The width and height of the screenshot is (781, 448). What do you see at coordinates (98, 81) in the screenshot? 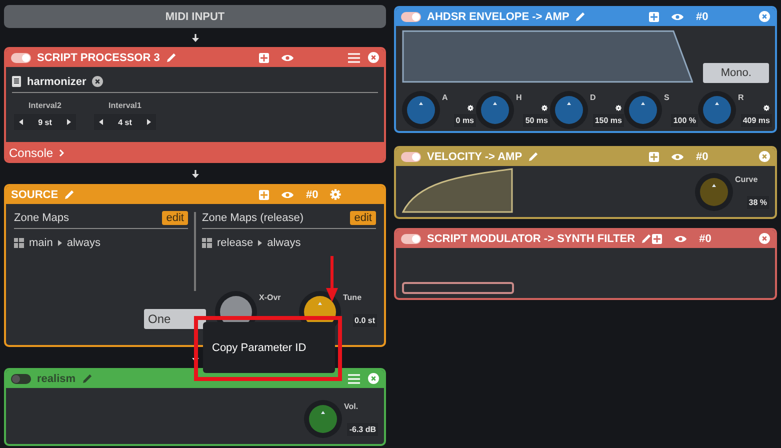
I see `remove-icon` at bounding box center [98, 81].